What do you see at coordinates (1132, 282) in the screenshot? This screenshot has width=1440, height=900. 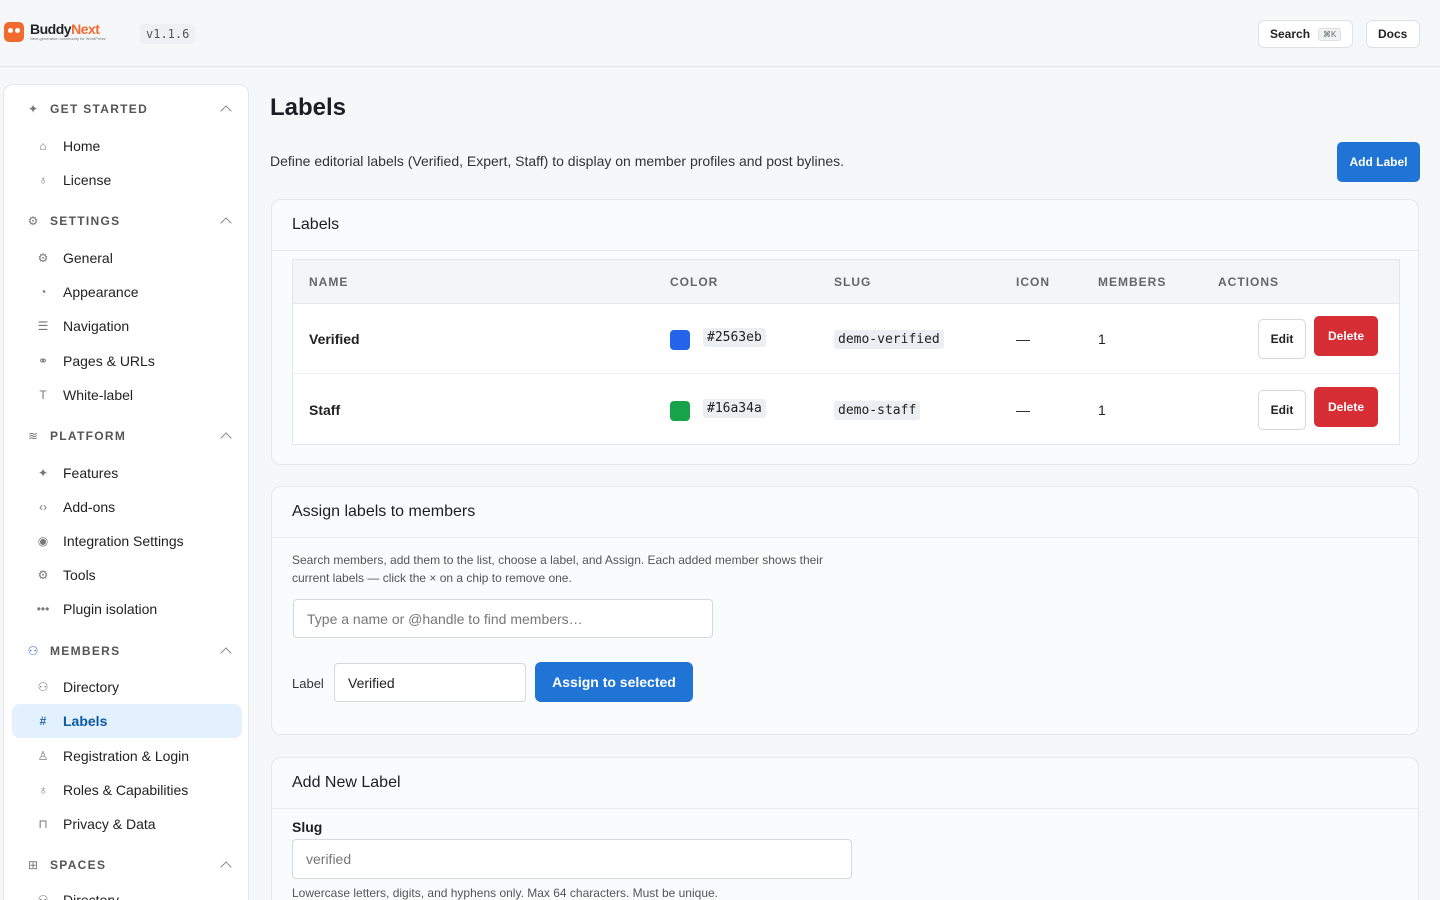 I see `column-header-members: MEMBERS` at bounding box center [1132, 282].